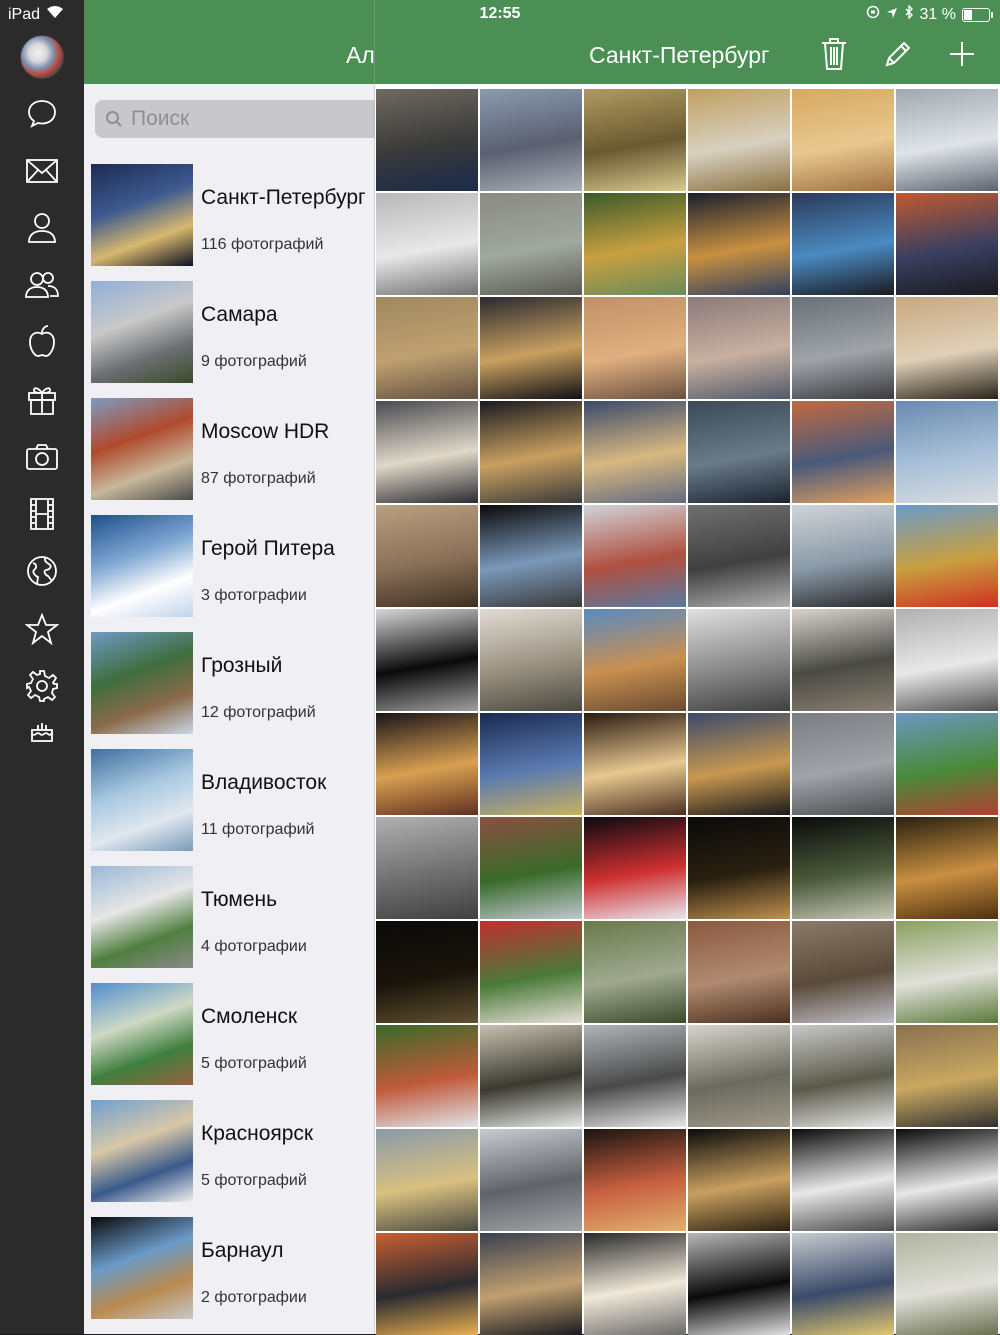 The height and width of the screenshot is (1335, 1000). I want to click on album-row: Грозный 12 фотографий, so click(229, 690).